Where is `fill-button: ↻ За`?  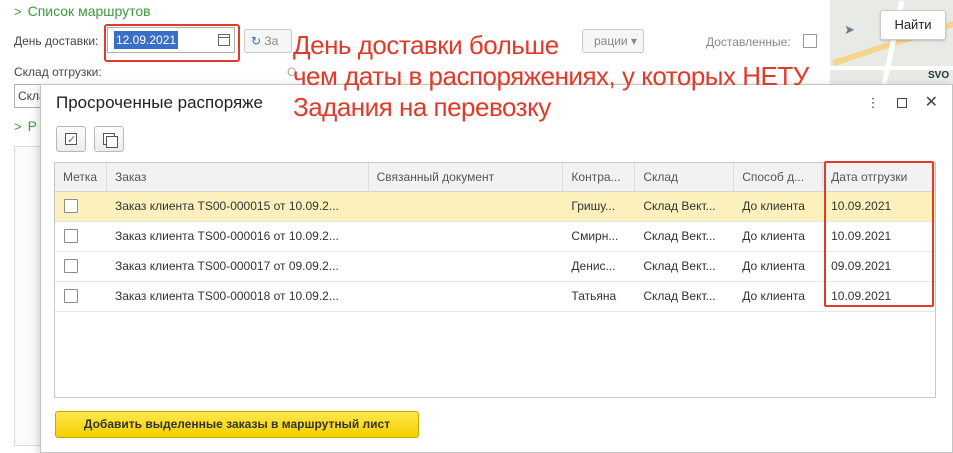
fill-button: ↻ За is located at coordinates (268, 41).